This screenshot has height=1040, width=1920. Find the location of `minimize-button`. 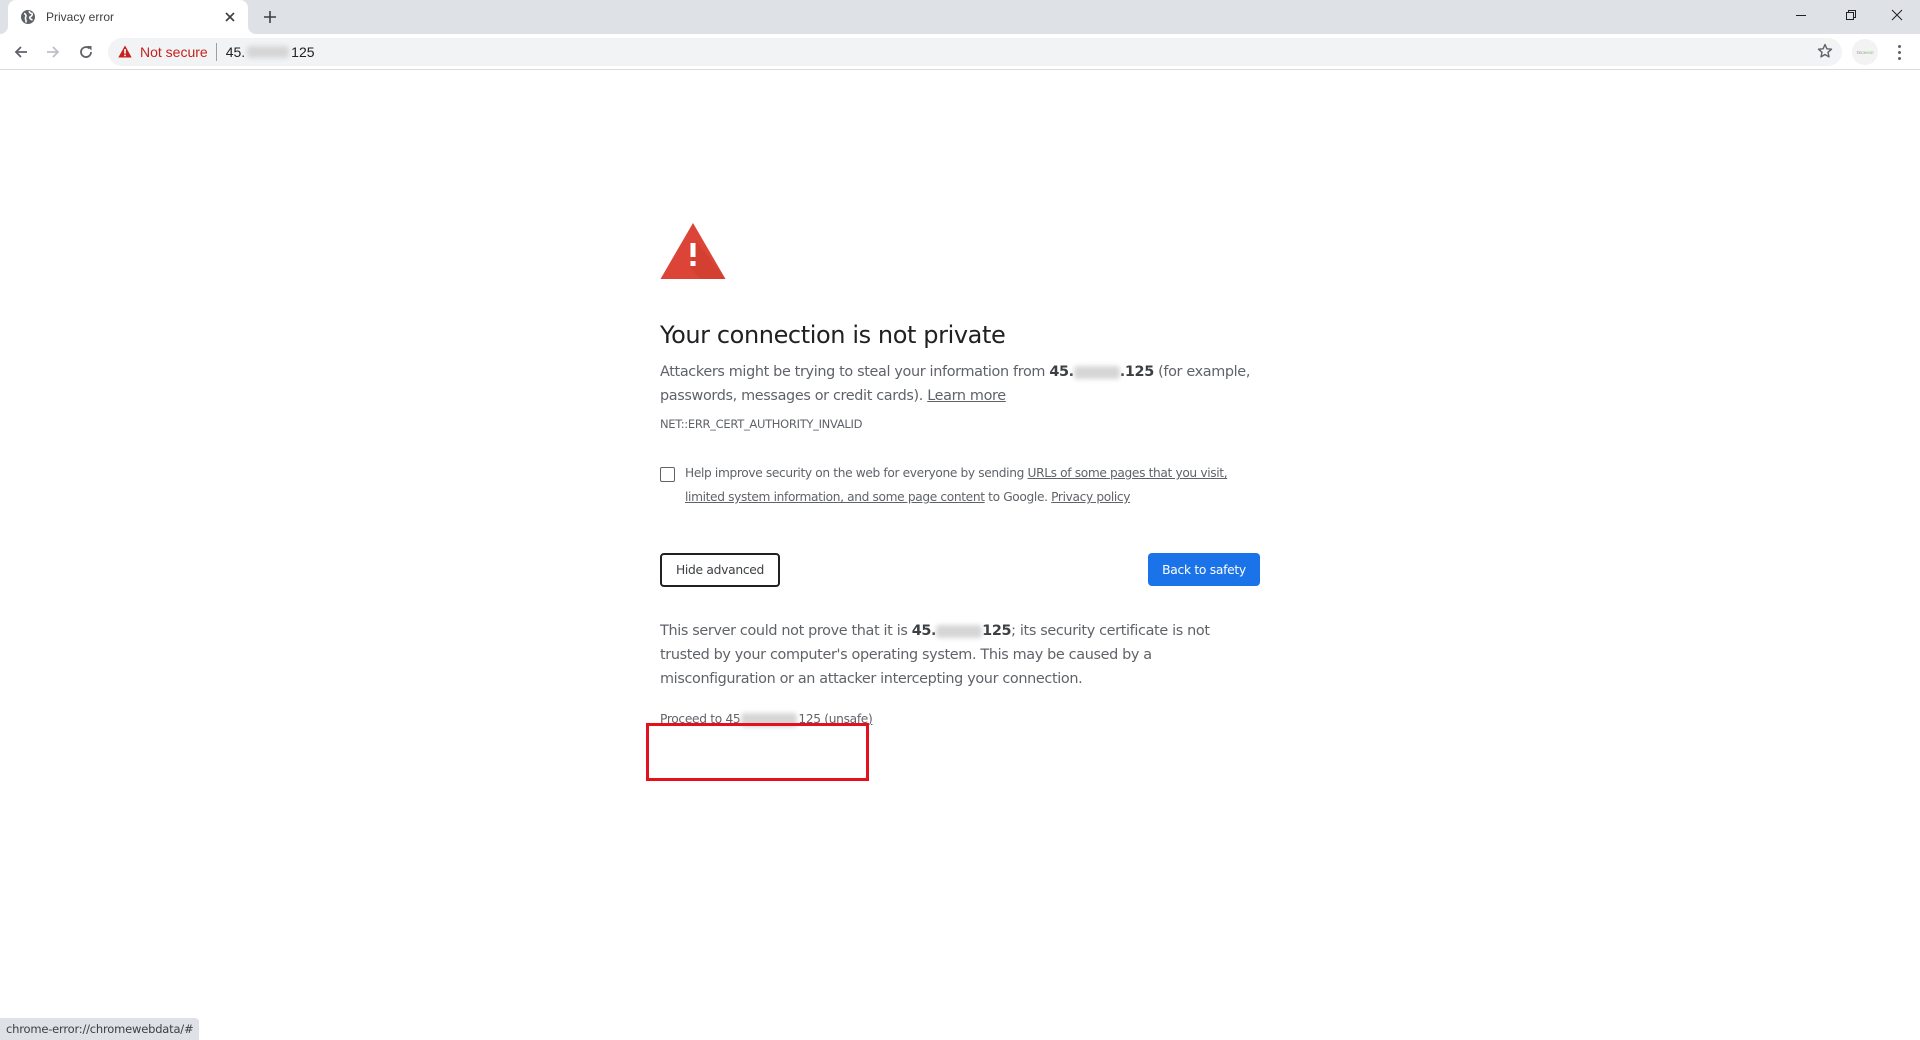

minimize-button is located at coordinates (1801, 15).